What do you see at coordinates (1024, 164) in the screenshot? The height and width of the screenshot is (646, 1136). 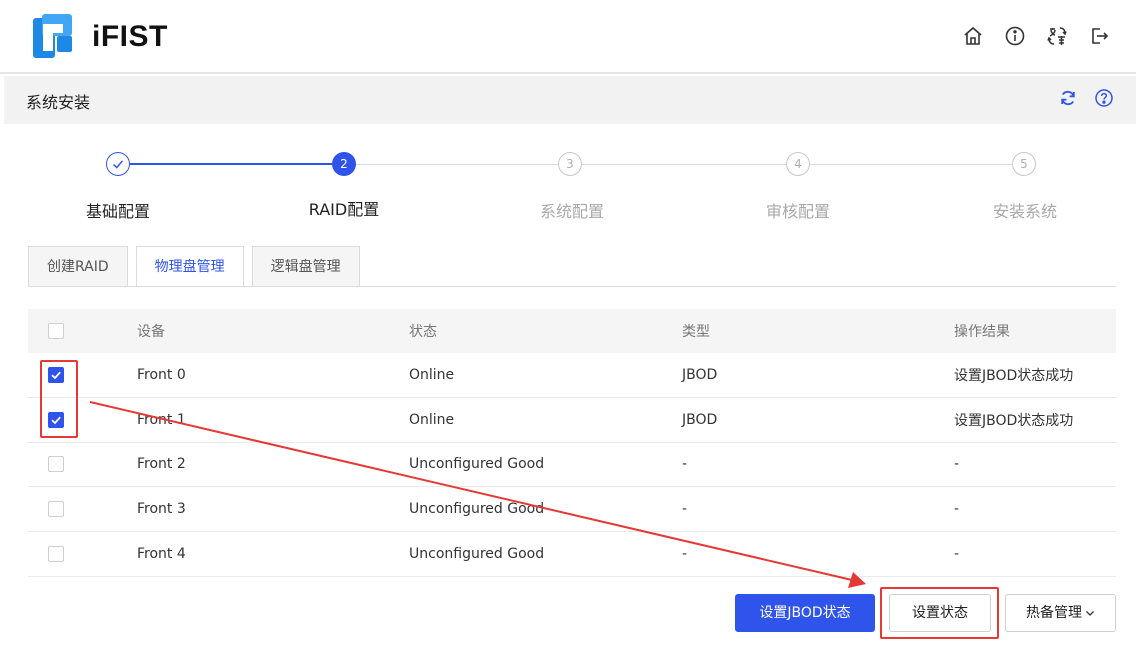 I see `step-5-circle: 5` at bounding box center [1024, 164].